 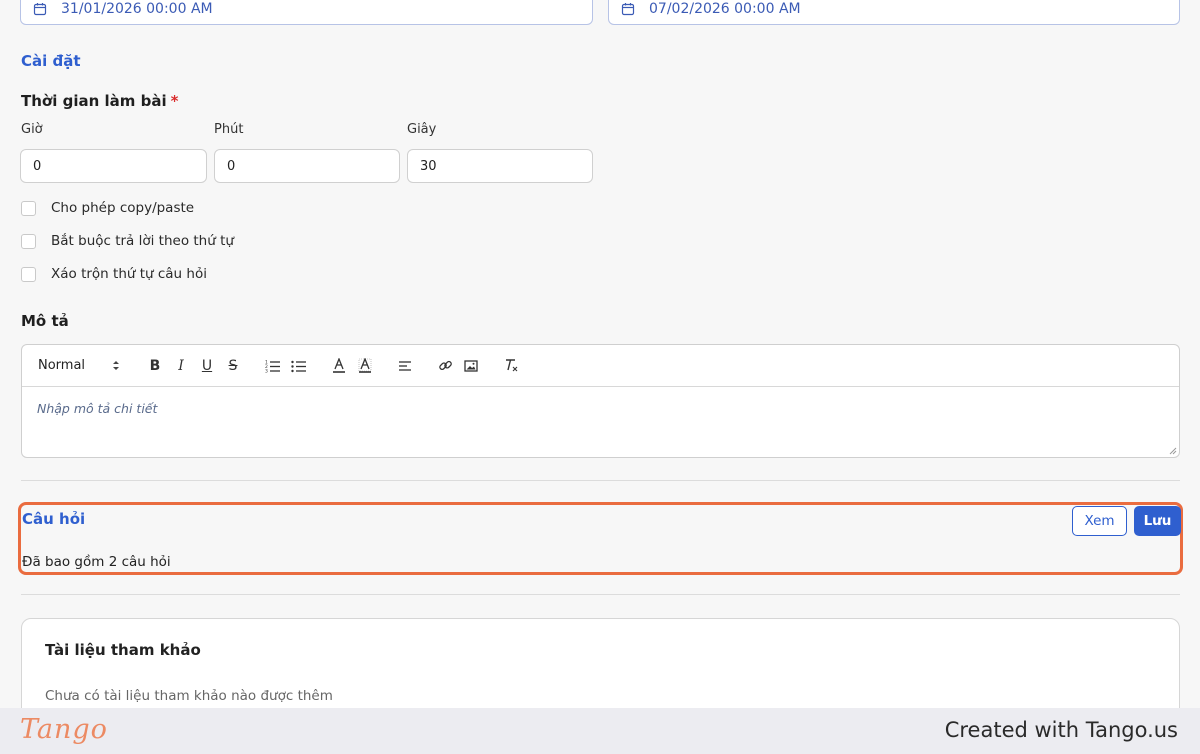 I want to click on background-color-icon, so click(x=365, y=366).